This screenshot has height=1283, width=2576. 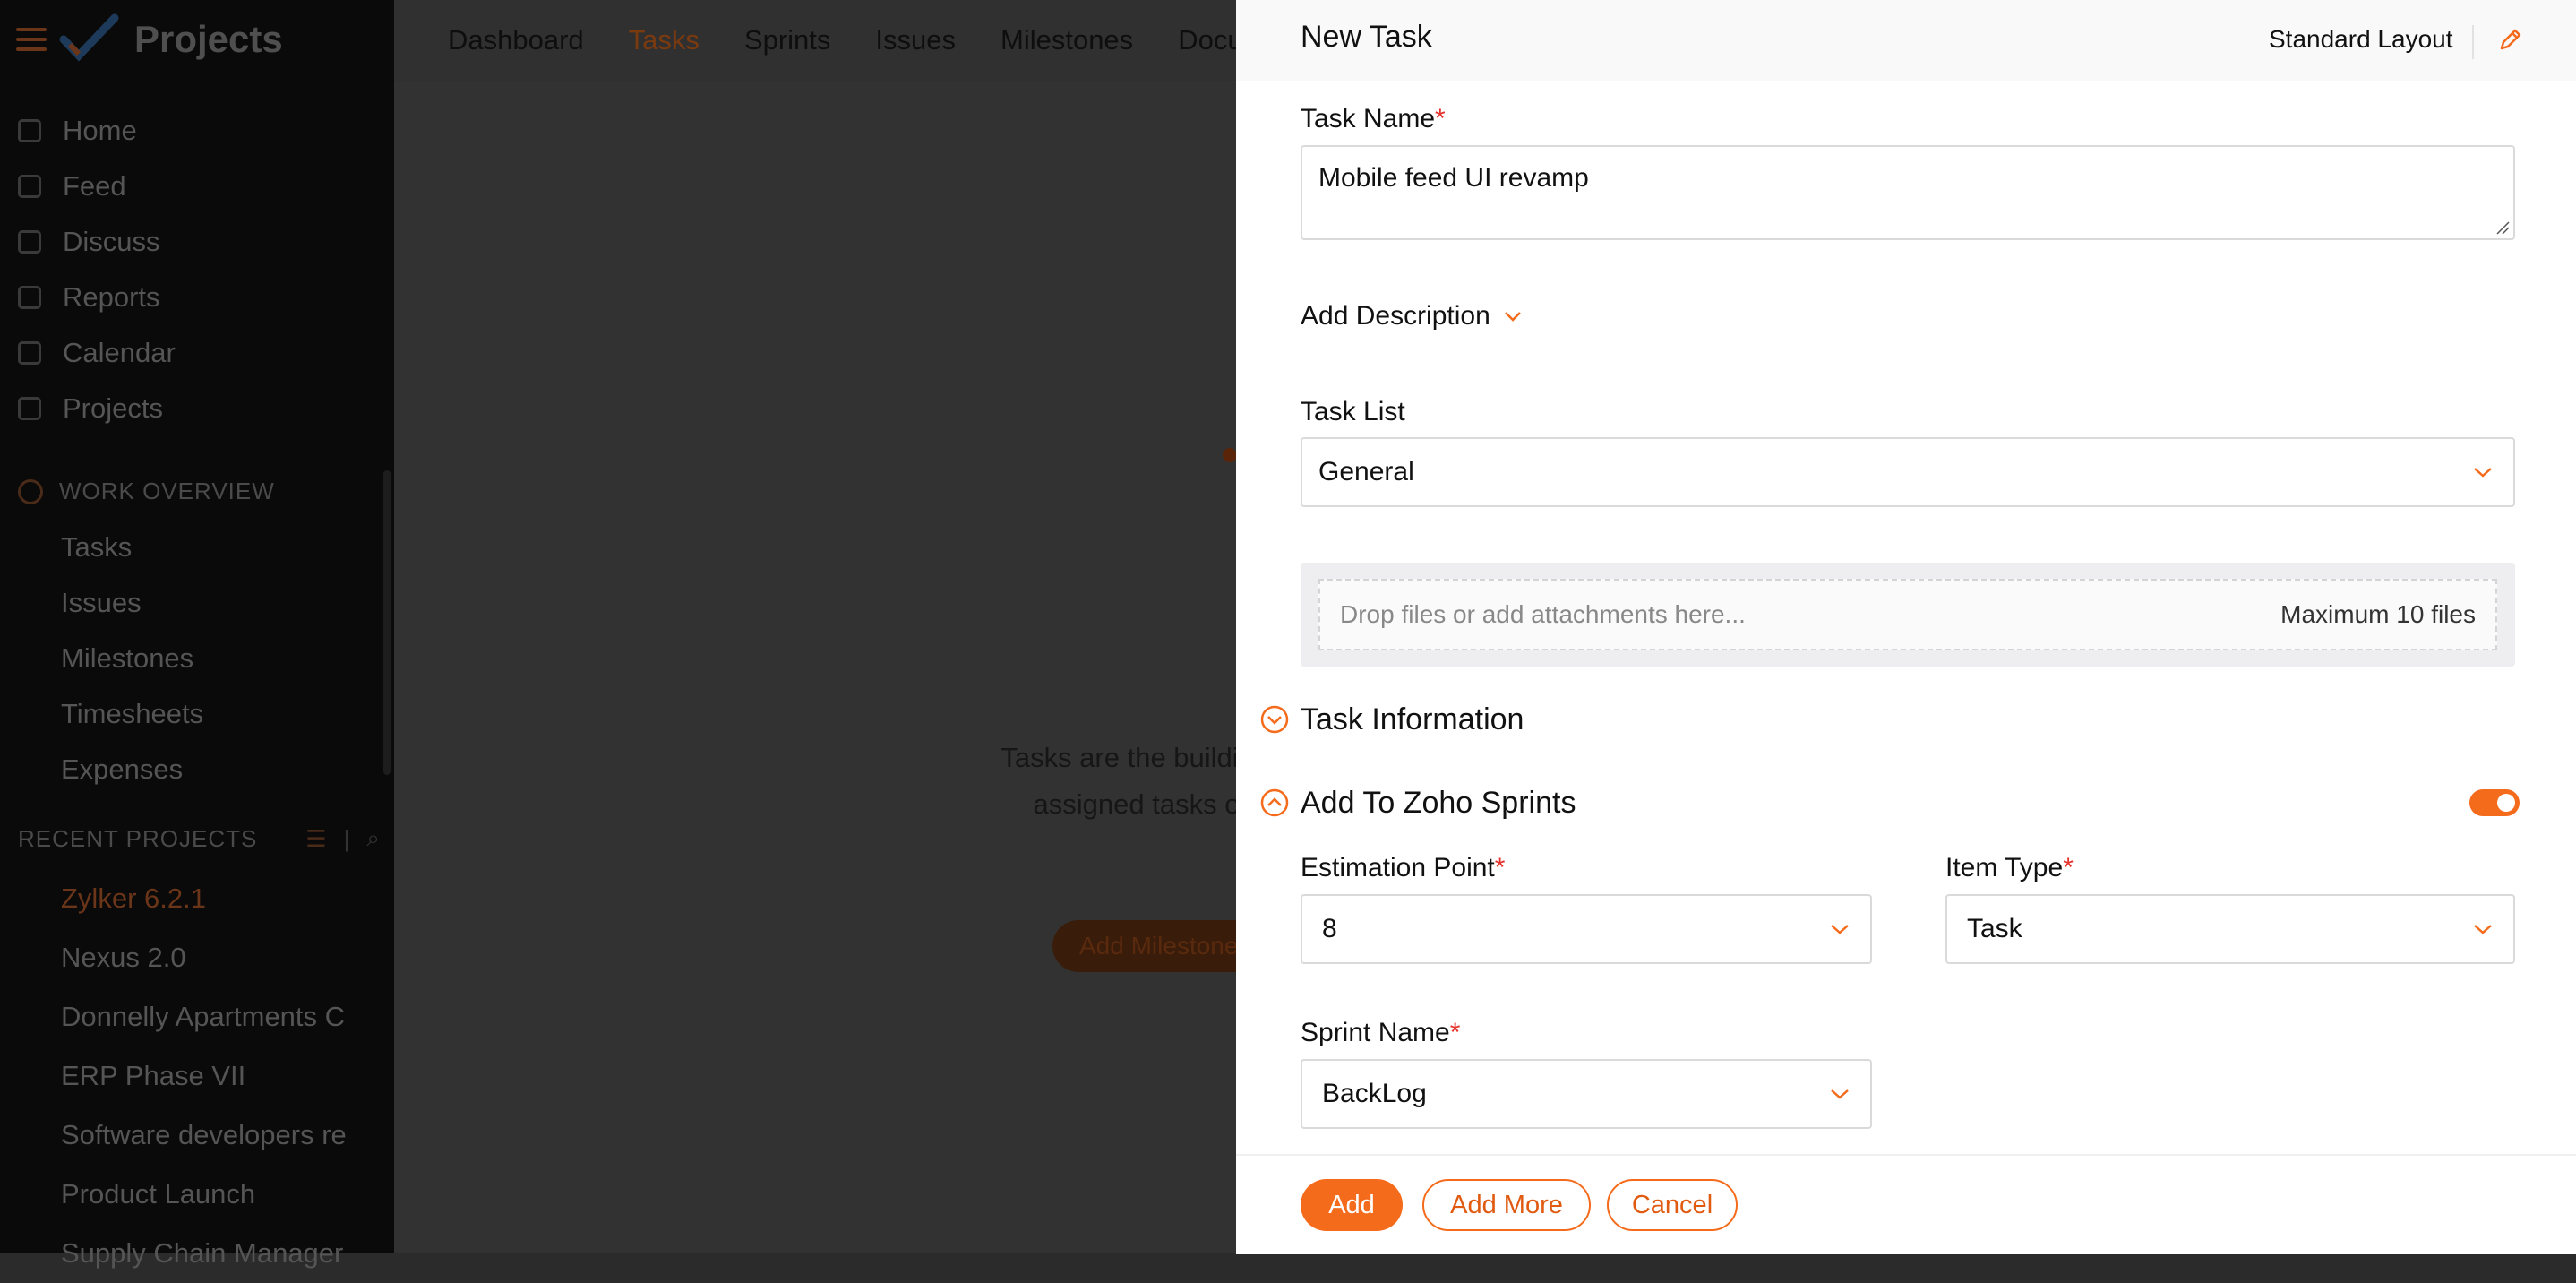 I want to click on add-description-toggle: Add Description, so click(x=1412, y=316).